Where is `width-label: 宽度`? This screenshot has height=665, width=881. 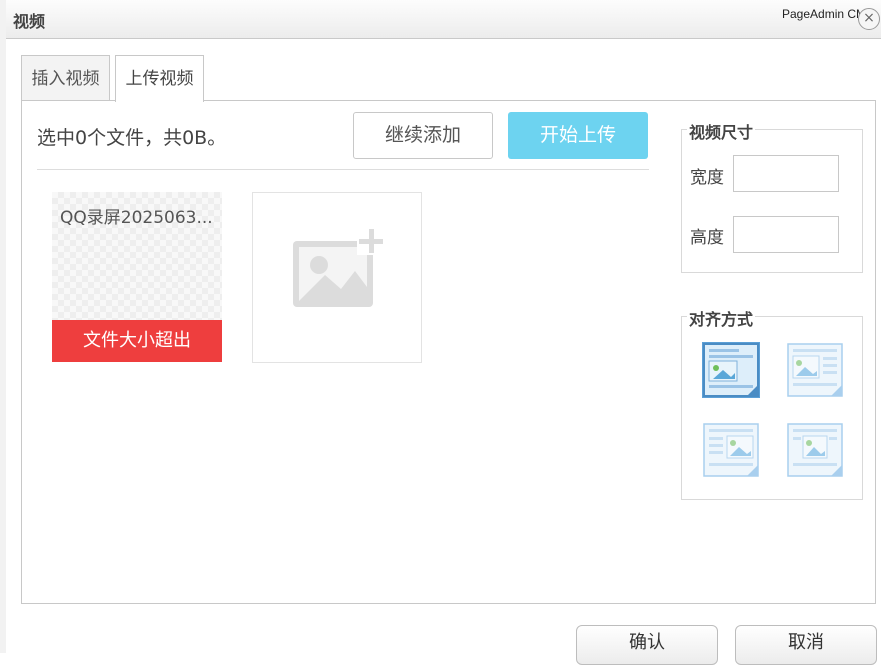
width-label: 宽度 is located at coordinates (707, 178).